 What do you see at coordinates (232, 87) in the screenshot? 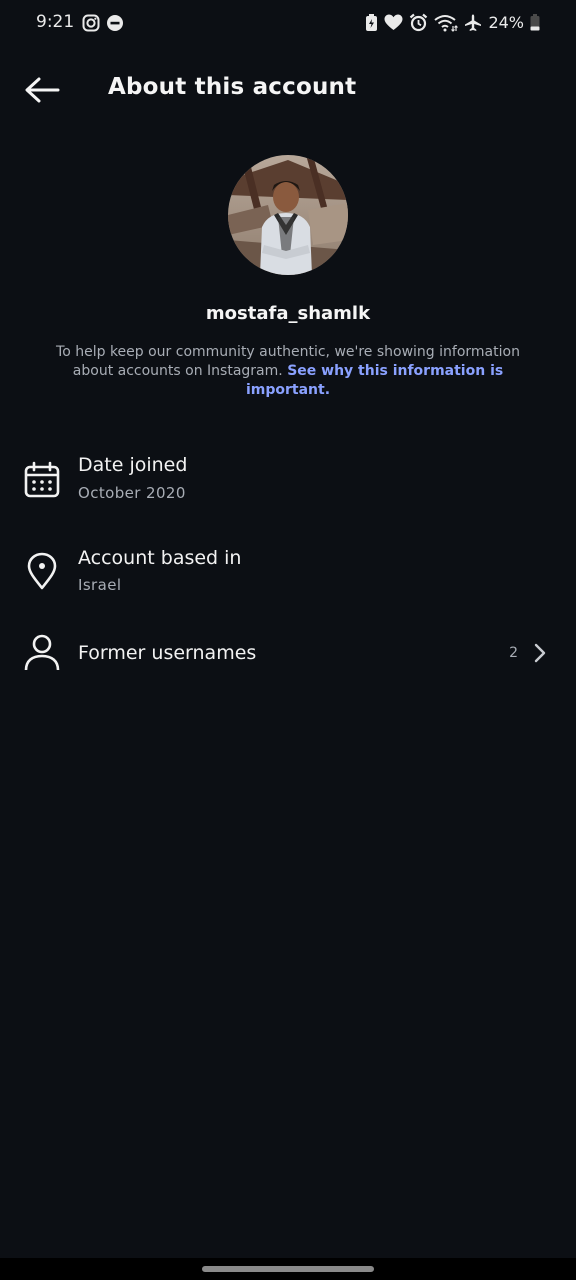
I see `page-title: About this account` at bounding box center [232, 87].